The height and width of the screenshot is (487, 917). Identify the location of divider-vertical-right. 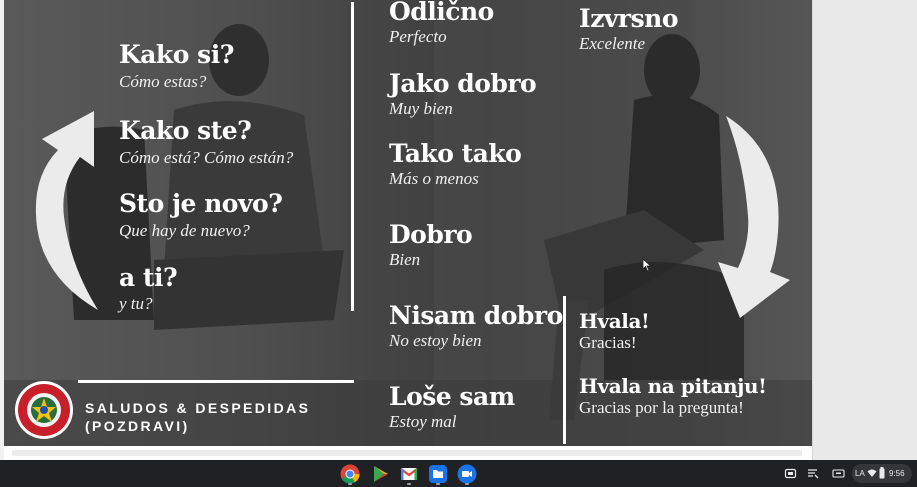
(564, 370).